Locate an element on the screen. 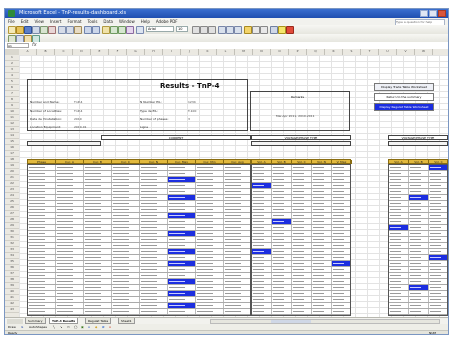 The height and width of the screenshot is (337, 451). cut-icon is located at coordinates (62, 30).